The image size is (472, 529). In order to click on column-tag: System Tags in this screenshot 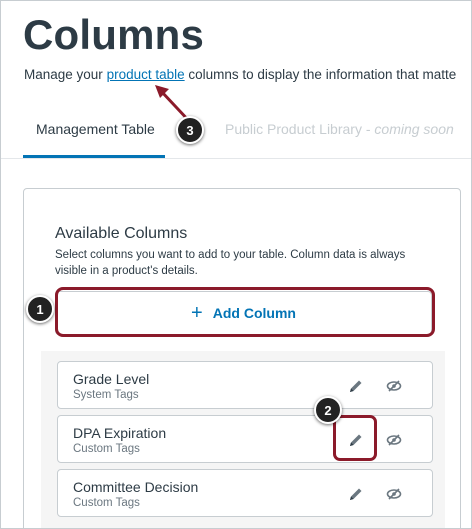, I will do `click(106, 395)`.